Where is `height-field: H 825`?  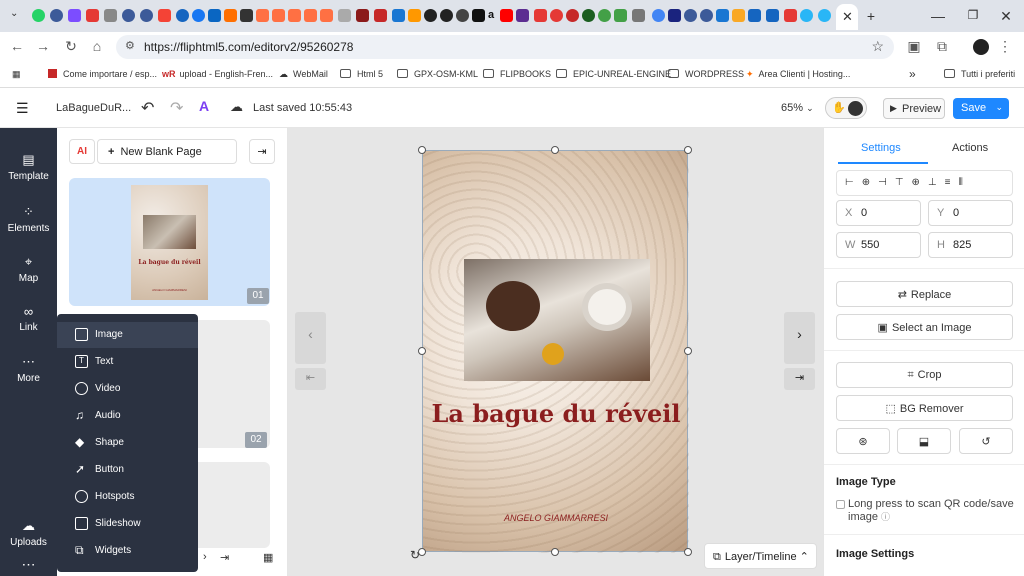 height-field: H 825 is located at coordinates (970, 245).